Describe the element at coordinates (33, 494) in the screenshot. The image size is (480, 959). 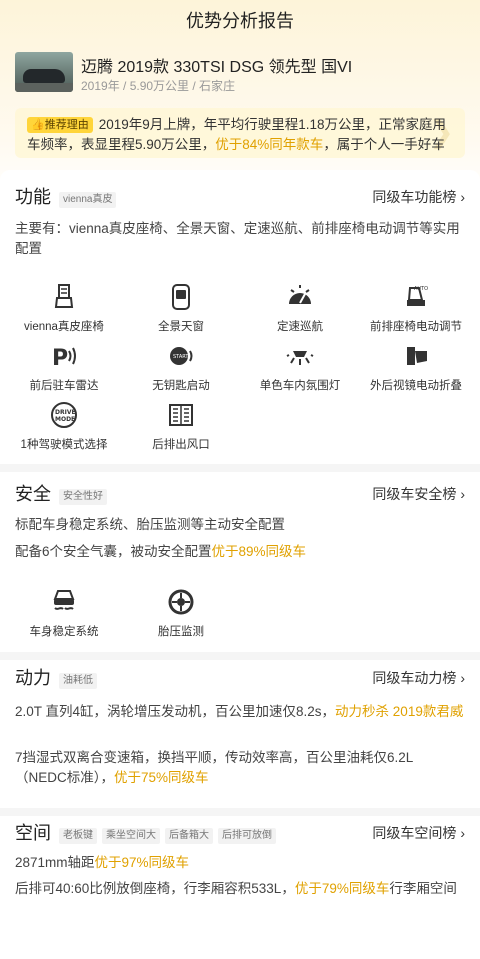
I see `safety-title: 安全` at that location.